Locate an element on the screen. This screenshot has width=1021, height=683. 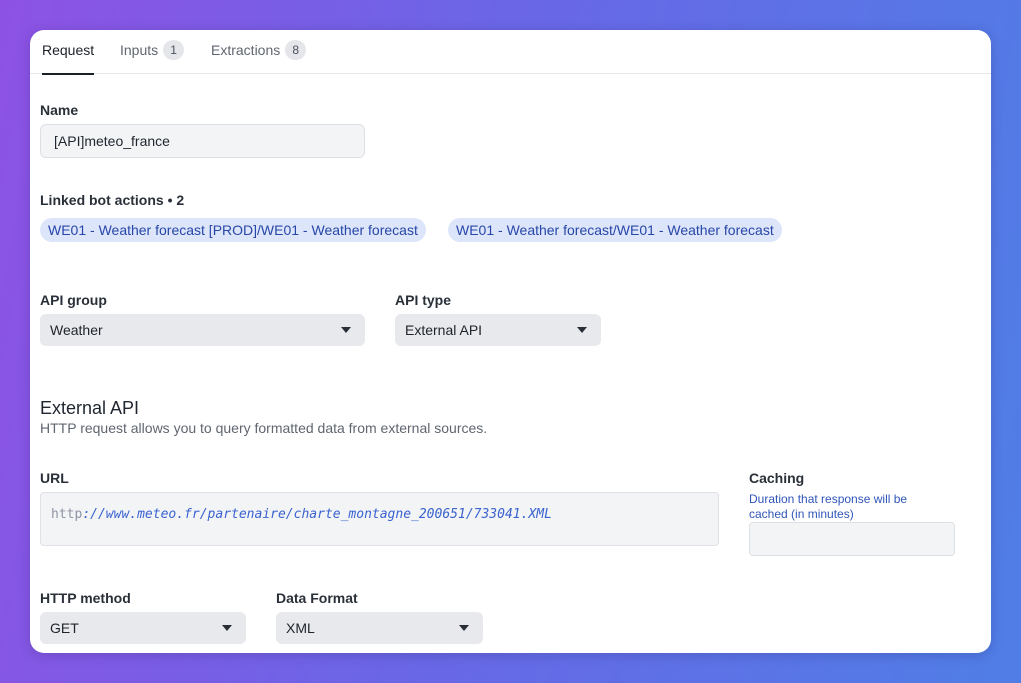
api-type-select: External API is located at coordinates (498, 330).